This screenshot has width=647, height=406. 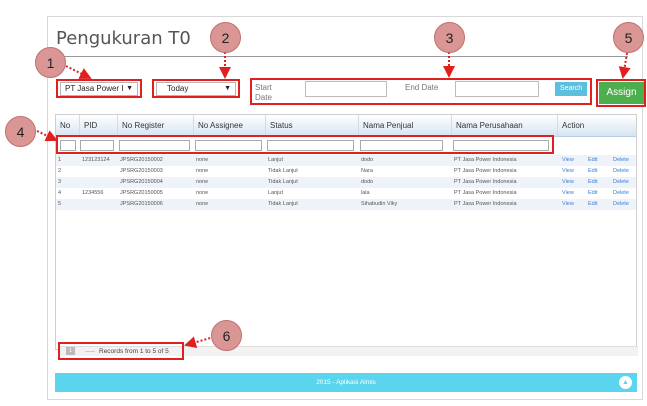 I want to click on callout-5: 5, so click(x=628, y=37).